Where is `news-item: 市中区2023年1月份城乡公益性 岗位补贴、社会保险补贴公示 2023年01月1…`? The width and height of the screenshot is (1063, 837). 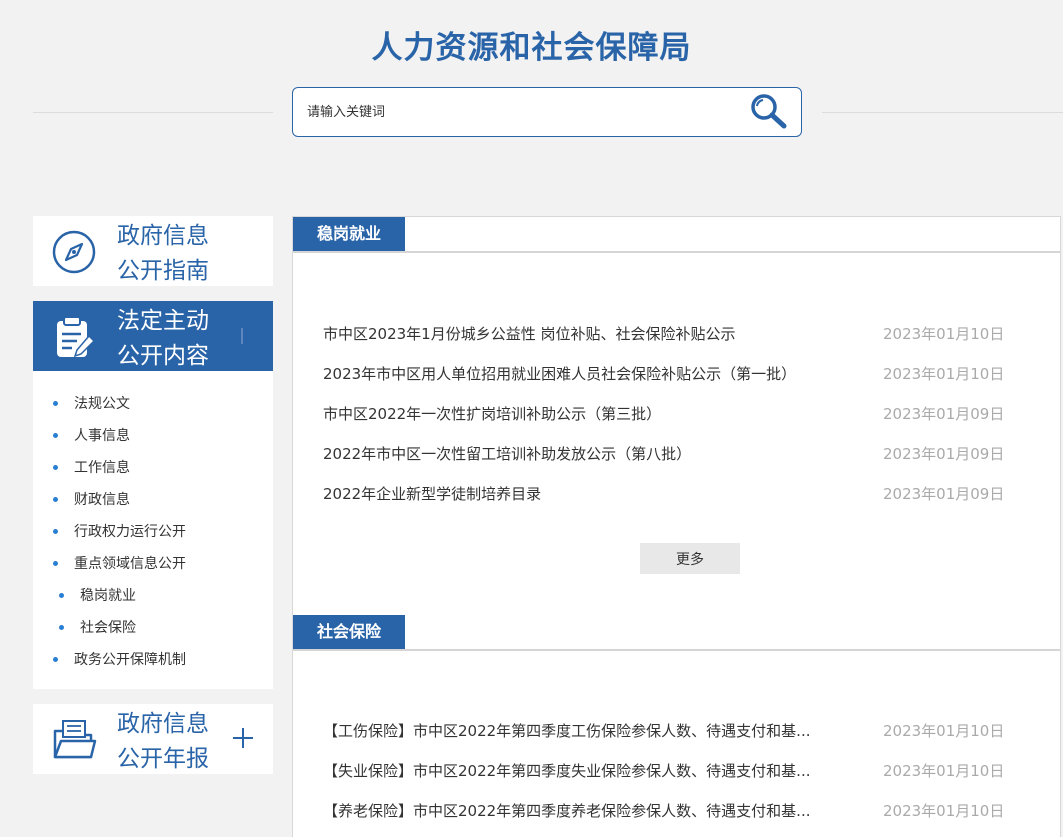 news-item: 市中区2023年1月份城乡公益性 岗位补贴、社会保险补贴公示 2023年01月1… is located at coordinates (664, 334).